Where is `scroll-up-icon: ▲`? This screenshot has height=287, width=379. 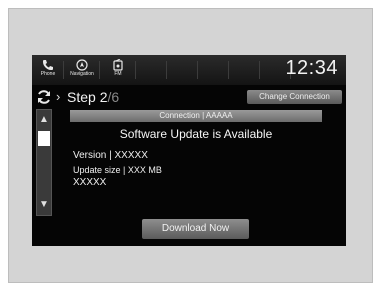 scroll-up-icon: ▲ is located at coordinates (44, 120).